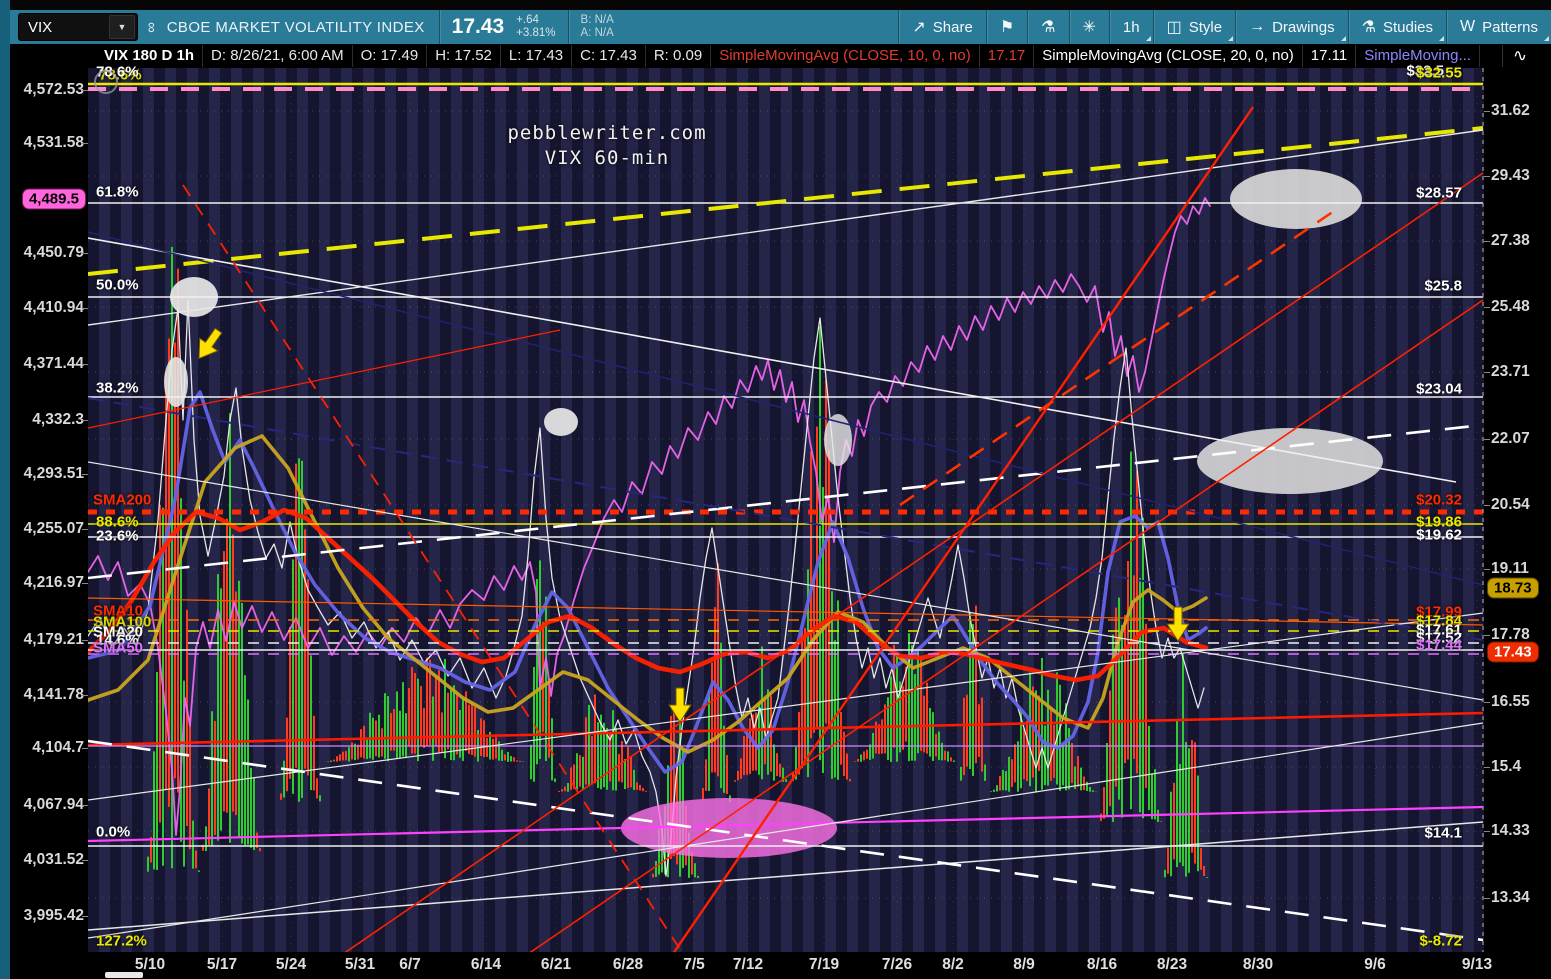  I want to click on notes-button: ⚑, so click(1007, 27).